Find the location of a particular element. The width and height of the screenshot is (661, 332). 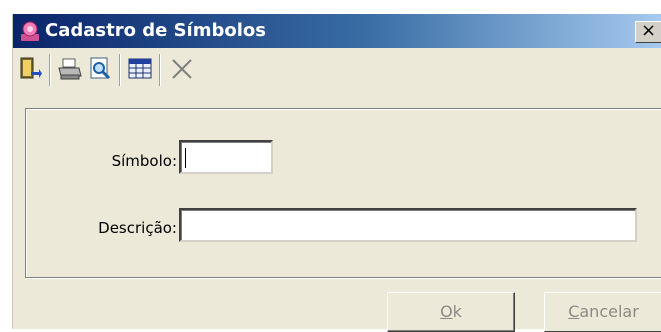

print-preview-icon is located at coordinates (100, 69).